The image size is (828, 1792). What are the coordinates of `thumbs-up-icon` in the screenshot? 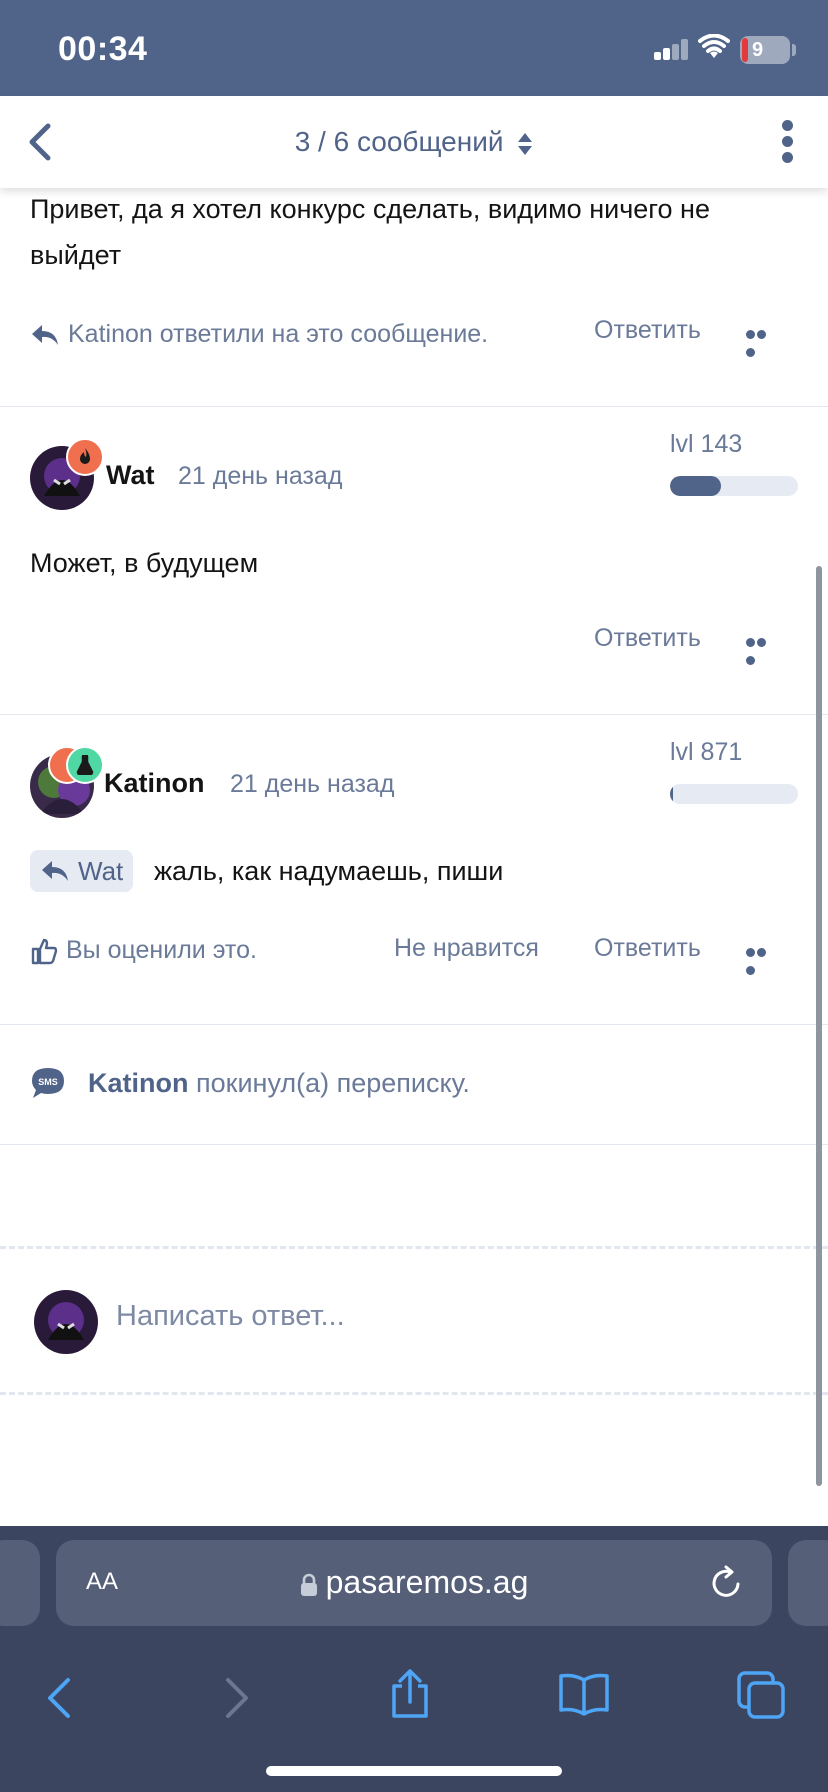 It's located at (44, 951).